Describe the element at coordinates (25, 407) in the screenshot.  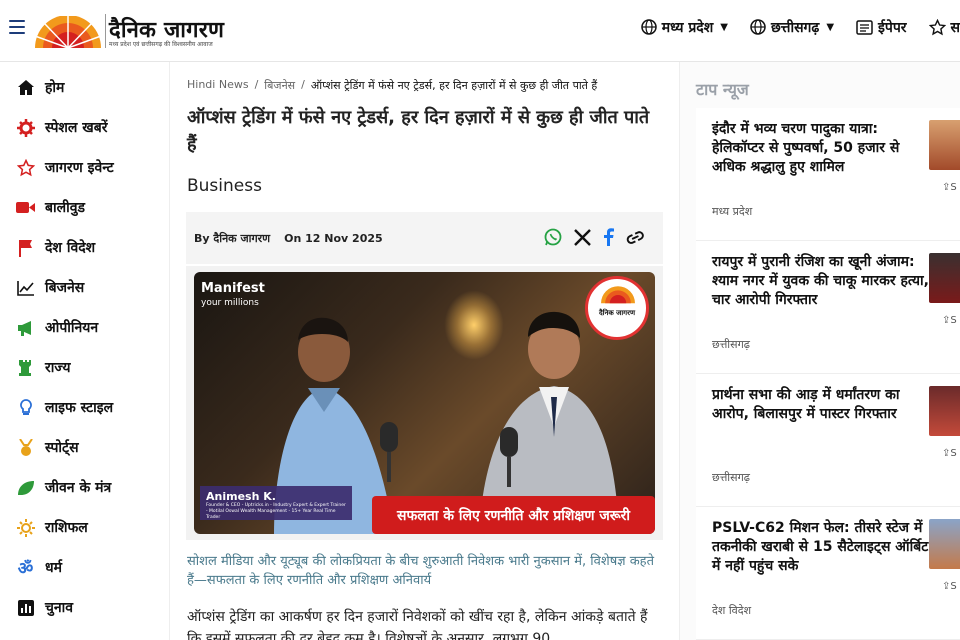
I see `bulb-icon` at that location.